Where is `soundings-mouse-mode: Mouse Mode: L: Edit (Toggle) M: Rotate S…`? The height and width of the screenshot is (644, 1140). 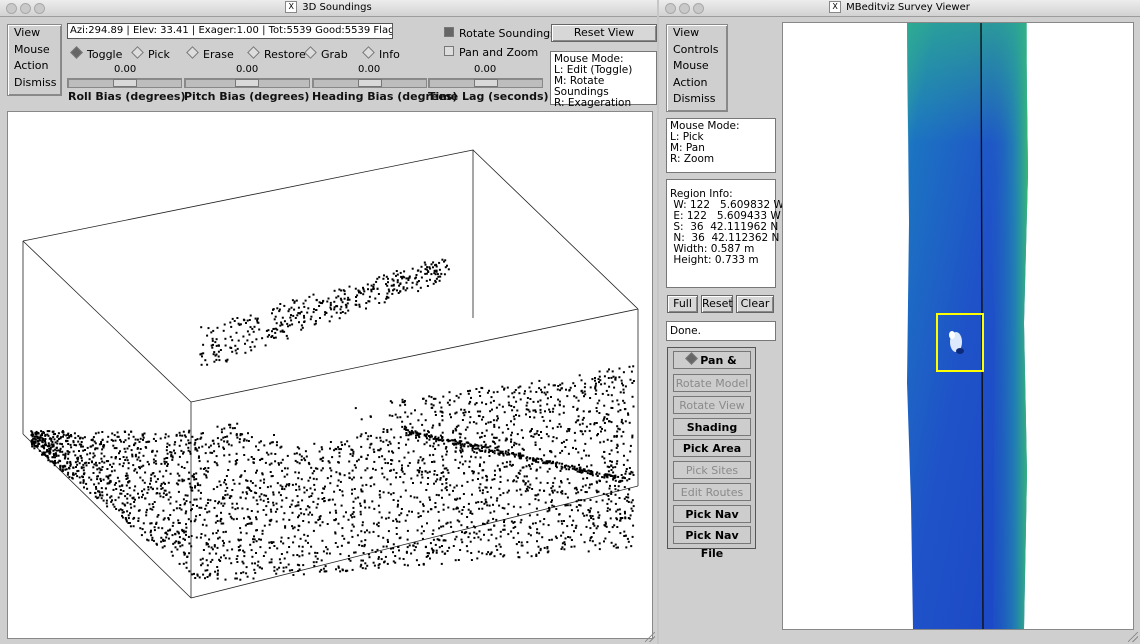 soundings-mouse-mode: Mouse Mode: L: Edit (Toggle) M: Rotate S… is located at coordinates (603, 80).